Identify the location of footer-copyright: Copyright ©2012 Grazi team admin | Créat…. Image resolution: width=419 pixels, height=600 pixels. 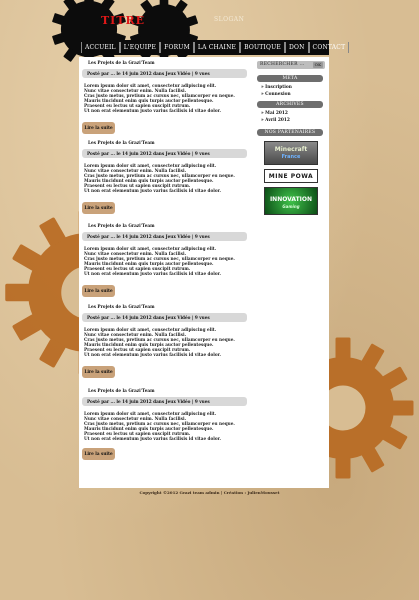
(209, 492).